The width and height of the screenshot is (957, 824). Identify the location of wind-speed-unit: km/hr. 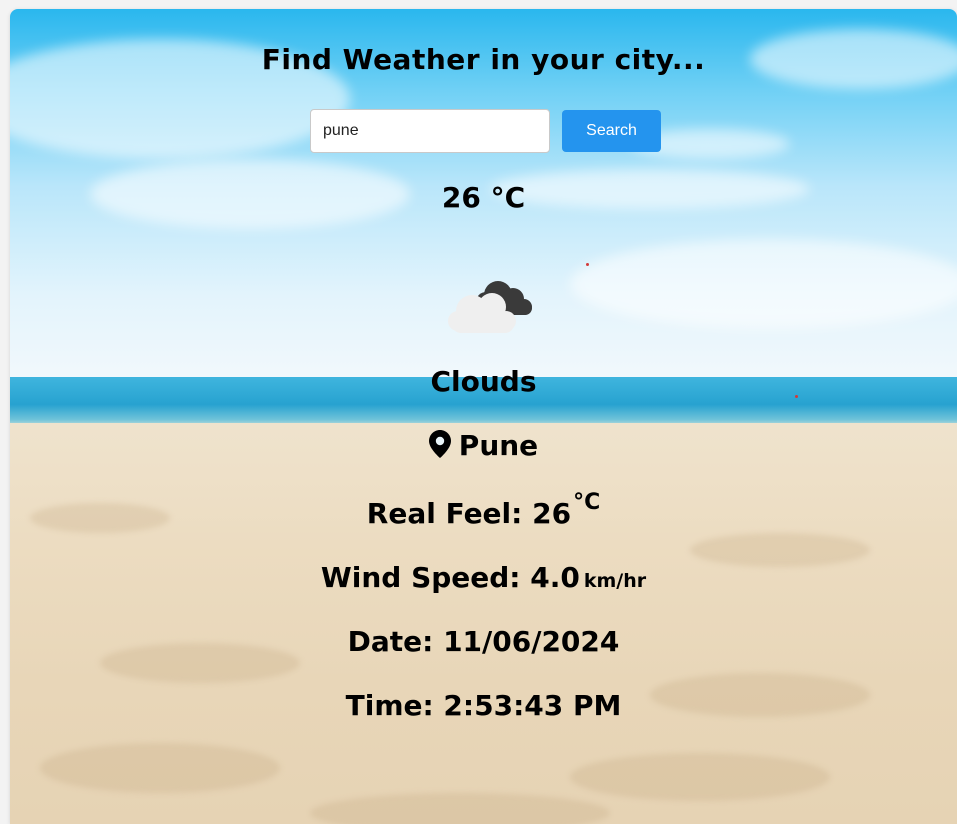
(615, 581).